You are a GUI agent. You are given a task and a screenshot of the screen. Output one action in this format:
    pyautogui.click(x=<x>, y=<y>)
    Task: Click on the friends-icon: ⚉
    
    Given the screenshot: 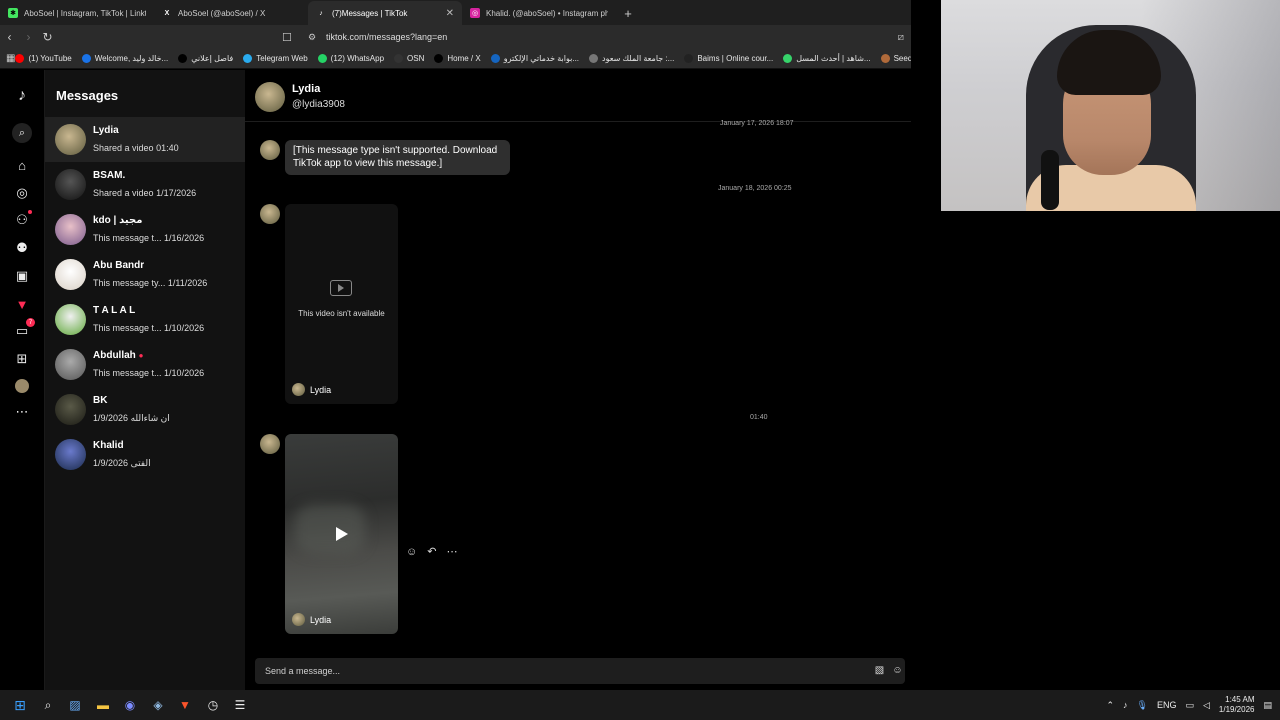 What is the action you would take?
    pyautogui.click(x=22, y=248)
    